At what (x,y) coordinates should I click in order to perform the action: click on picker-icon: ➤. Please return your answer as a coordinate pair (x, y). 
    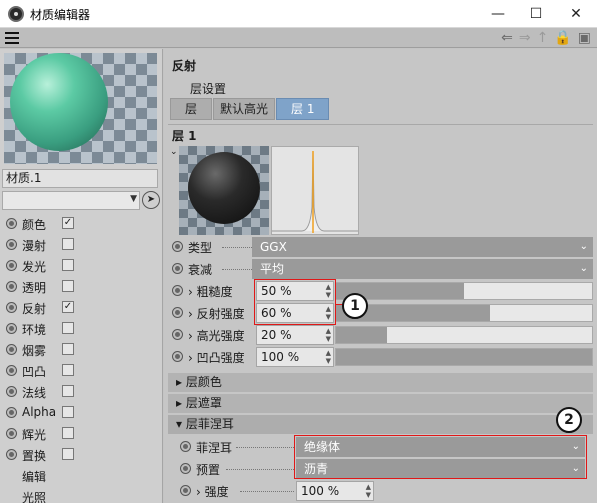
    Looking at the image, I should click on (151, 200).